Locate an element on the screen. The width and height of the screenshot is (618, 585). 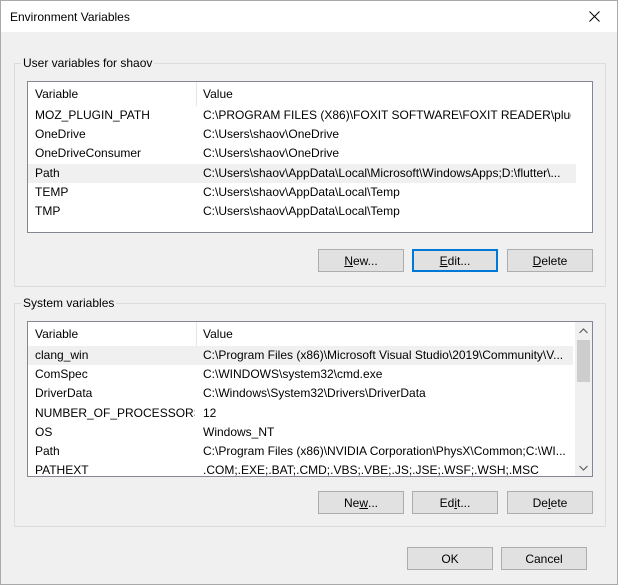
variable-cell: NUMBER_OF_PROCESSORS is located at coordinates (115, 412).